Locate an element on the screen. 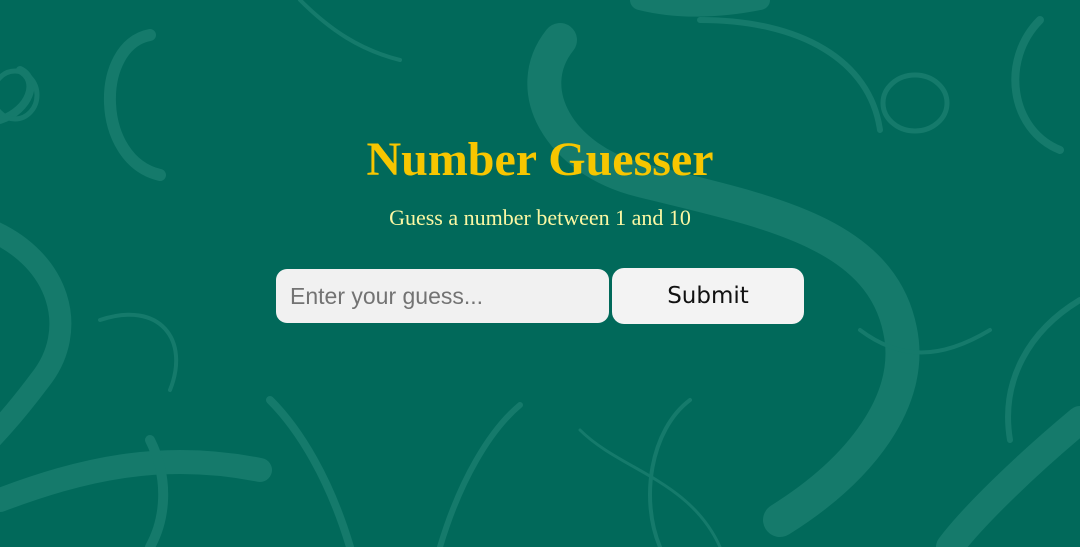 This screenshot has width=1080, height=547. page-title: Number Guesser is located at coordinates (540, 159).